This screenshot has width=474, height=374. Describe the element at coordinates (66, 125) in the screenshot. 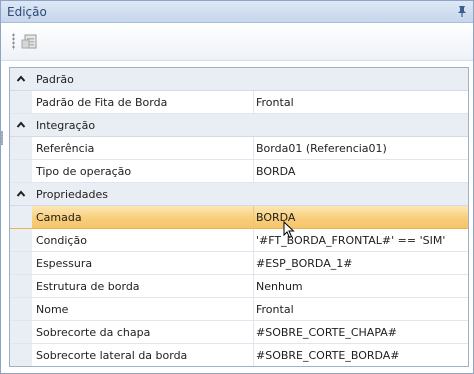

I see `category-label: Integração` at that location.